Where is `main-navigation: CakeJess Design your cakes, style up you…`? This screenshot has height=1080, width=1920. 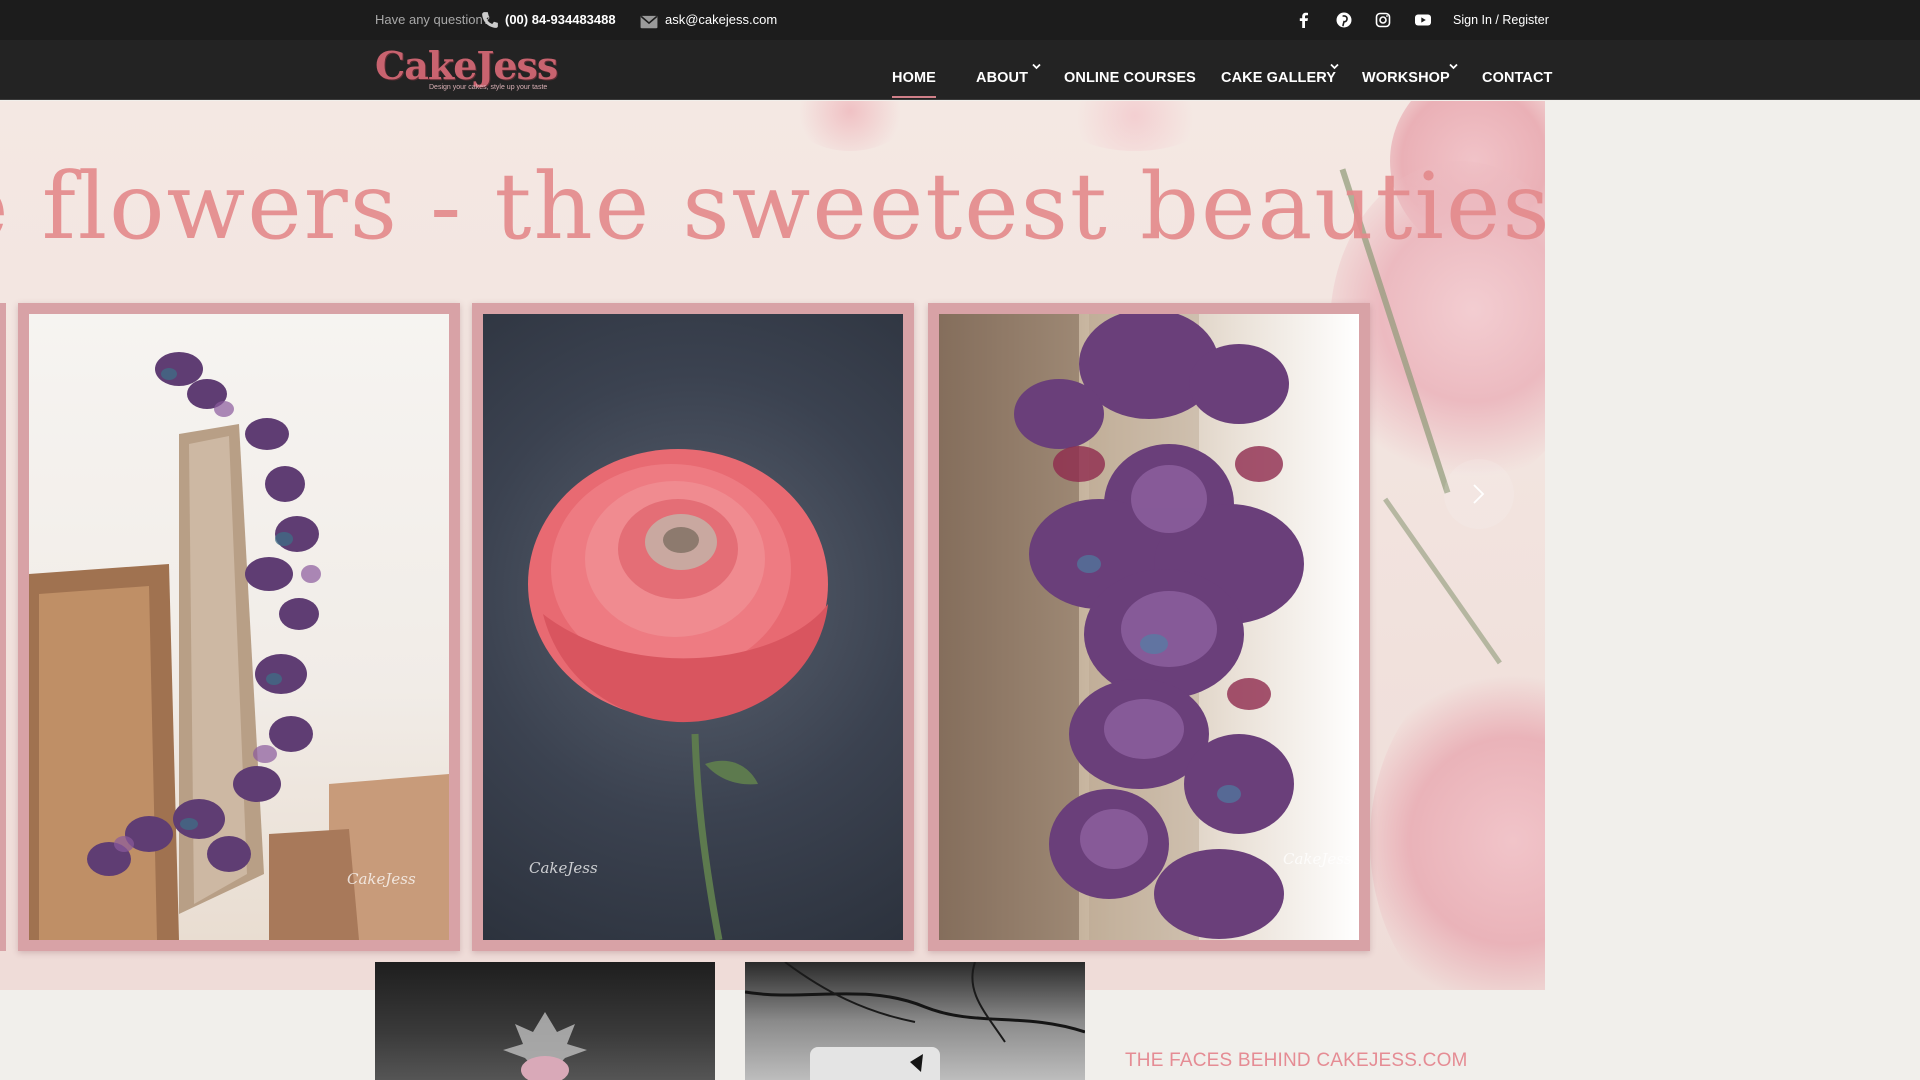 main-navigation: CakeJess Design your cakes, style up you… is located at coordinates (960, 70).